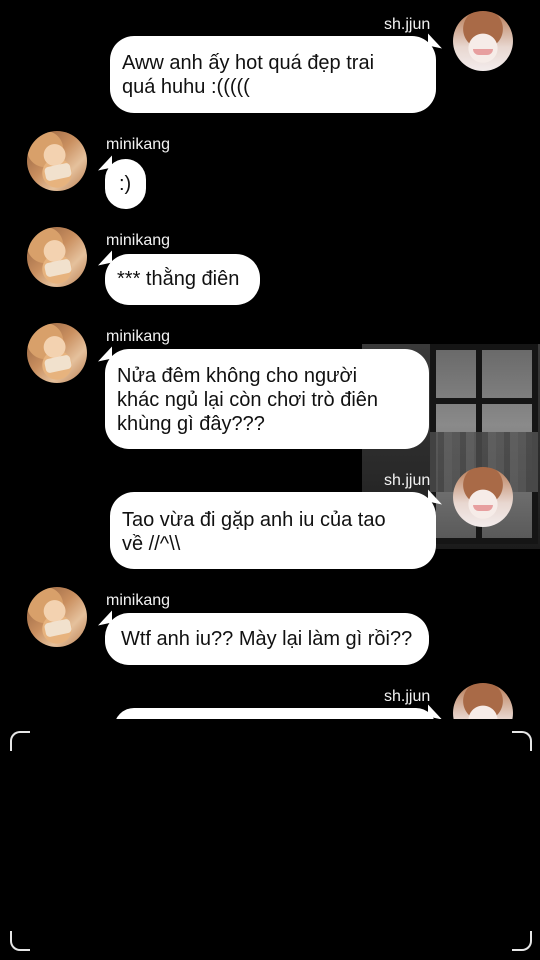 This screenshot has width=540, height=960. I want to click on chat-bubble: Wtf anh iu?? Mày lại làm gì rồi??, so click(267, 639).